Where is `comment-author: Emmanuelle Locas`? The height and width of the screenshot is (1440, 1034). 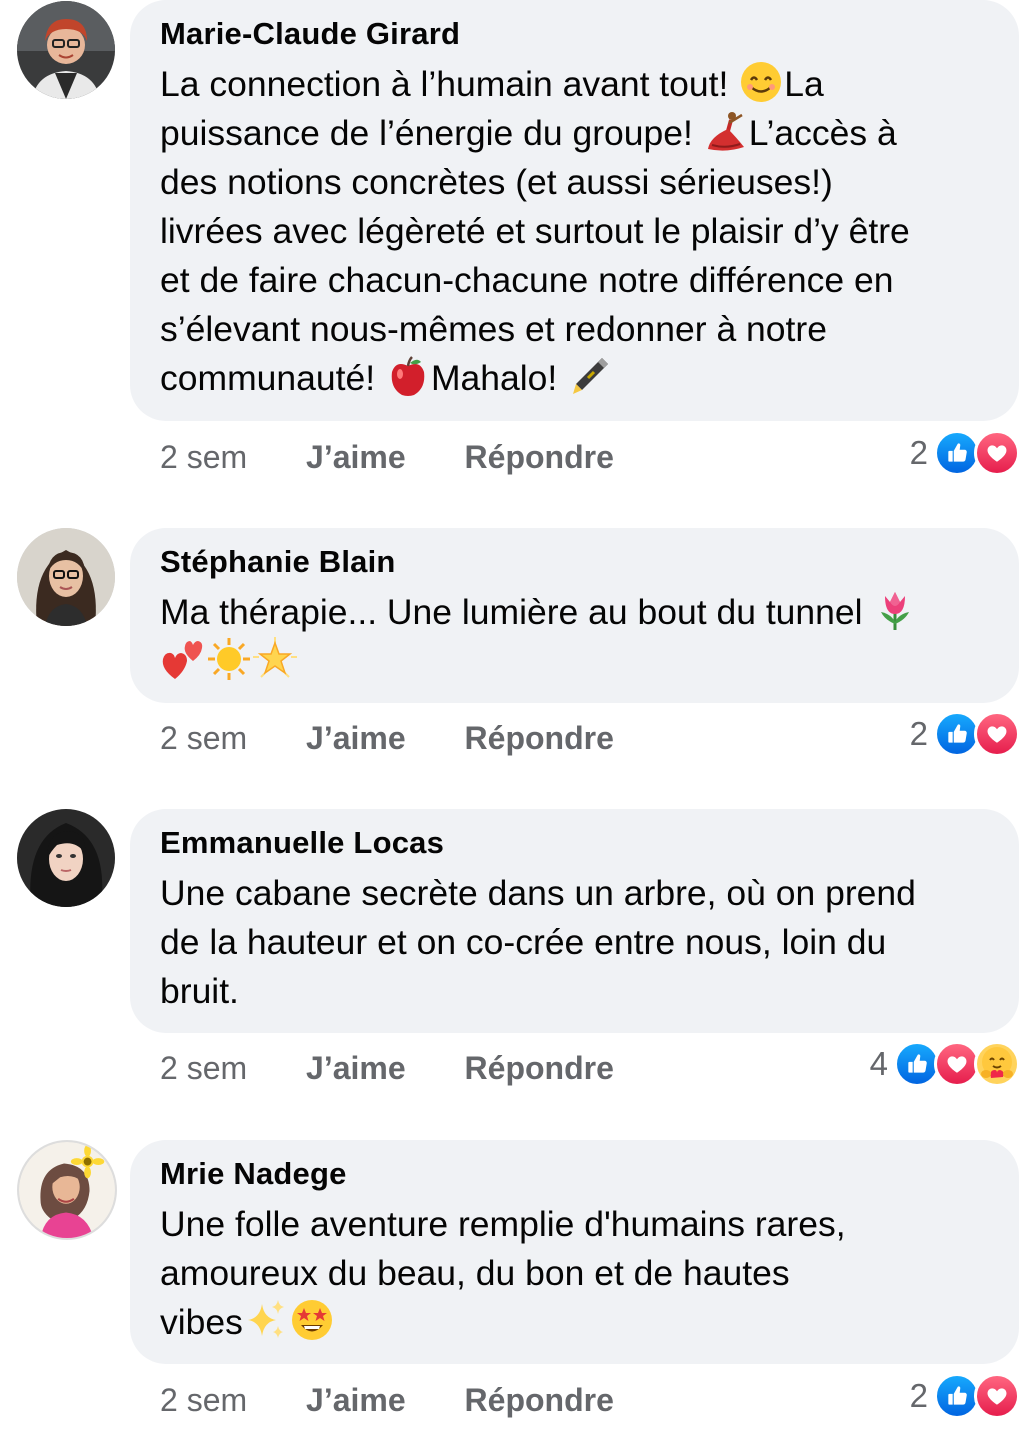
comment-author: Emmanuelle Locas is located at coordinates (574, 843).